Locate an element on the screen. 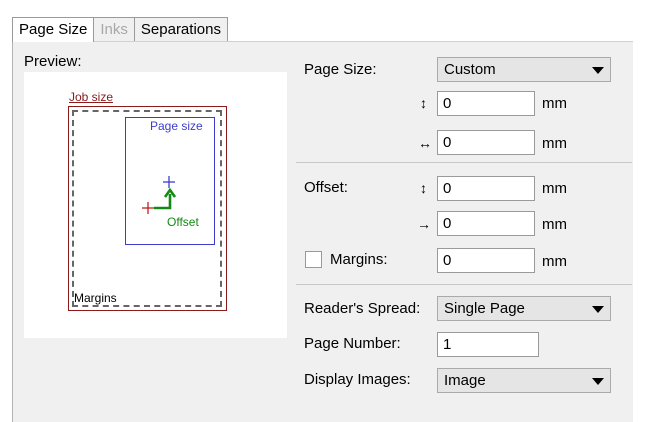 Image resolution: width=646 pixels, height=422 pixels. display-images-value: Image is located at coordinates (465, 380).